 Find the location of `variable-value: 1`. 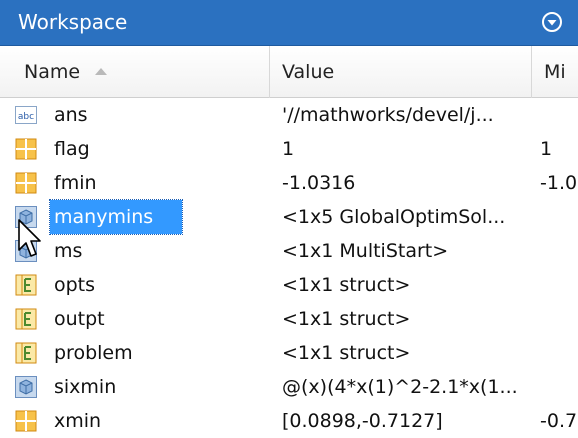

variable-value: 1 is located at coordinates (288, 149).